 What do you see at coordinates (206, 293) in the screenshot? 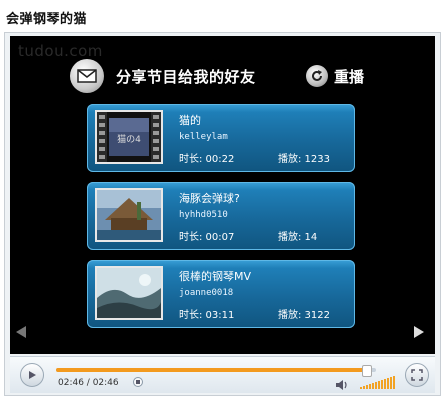
I see `video-user: joanne0018` at bounding box center [206, 293].